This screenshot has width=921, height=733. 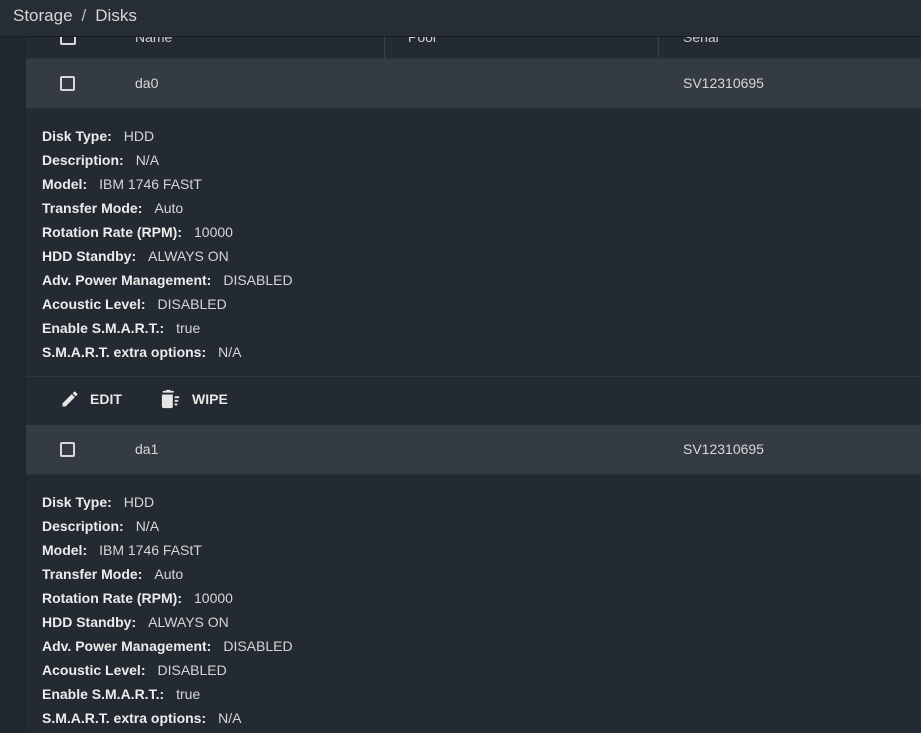 What do you see at coordinates (473, 400) in the screenshot?
I see `disk-actions: EDIT WIPE` at bounding box center [473, 400].